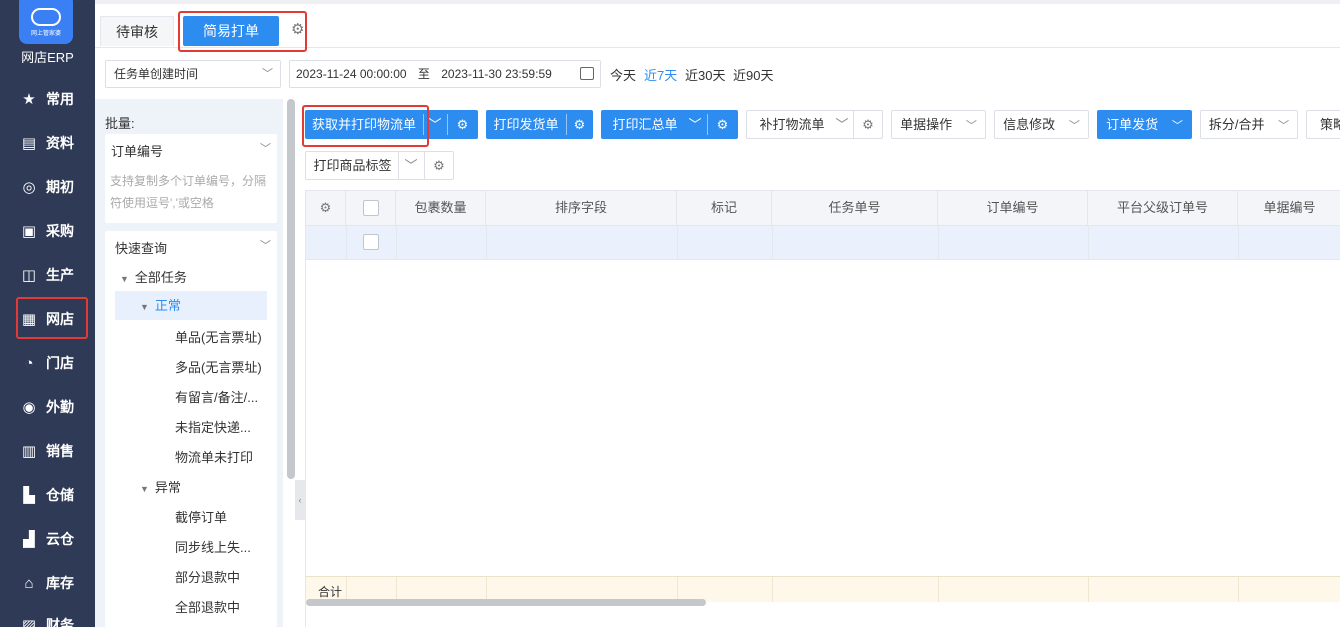  I want to click on nav-item-purchase: ▣ 采购, so click(47, 231).